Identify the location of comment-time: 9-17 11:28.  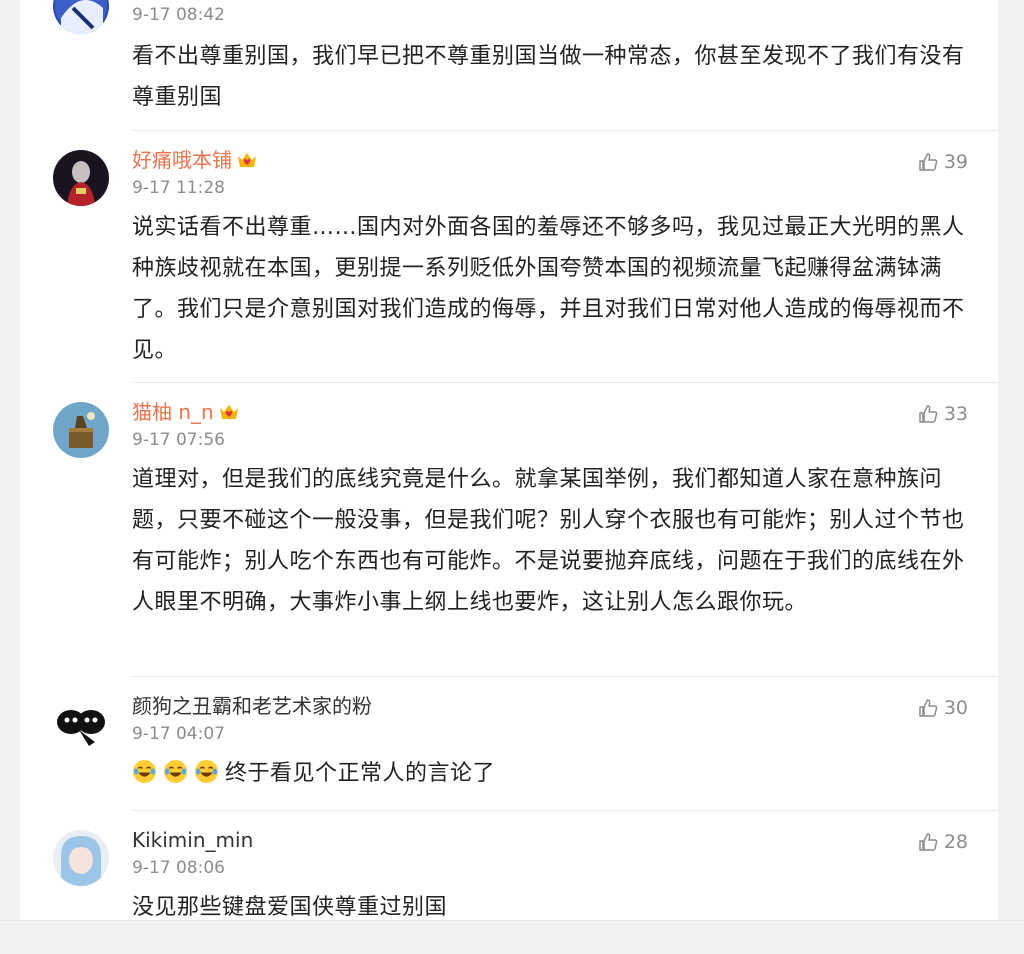
(178, 188).